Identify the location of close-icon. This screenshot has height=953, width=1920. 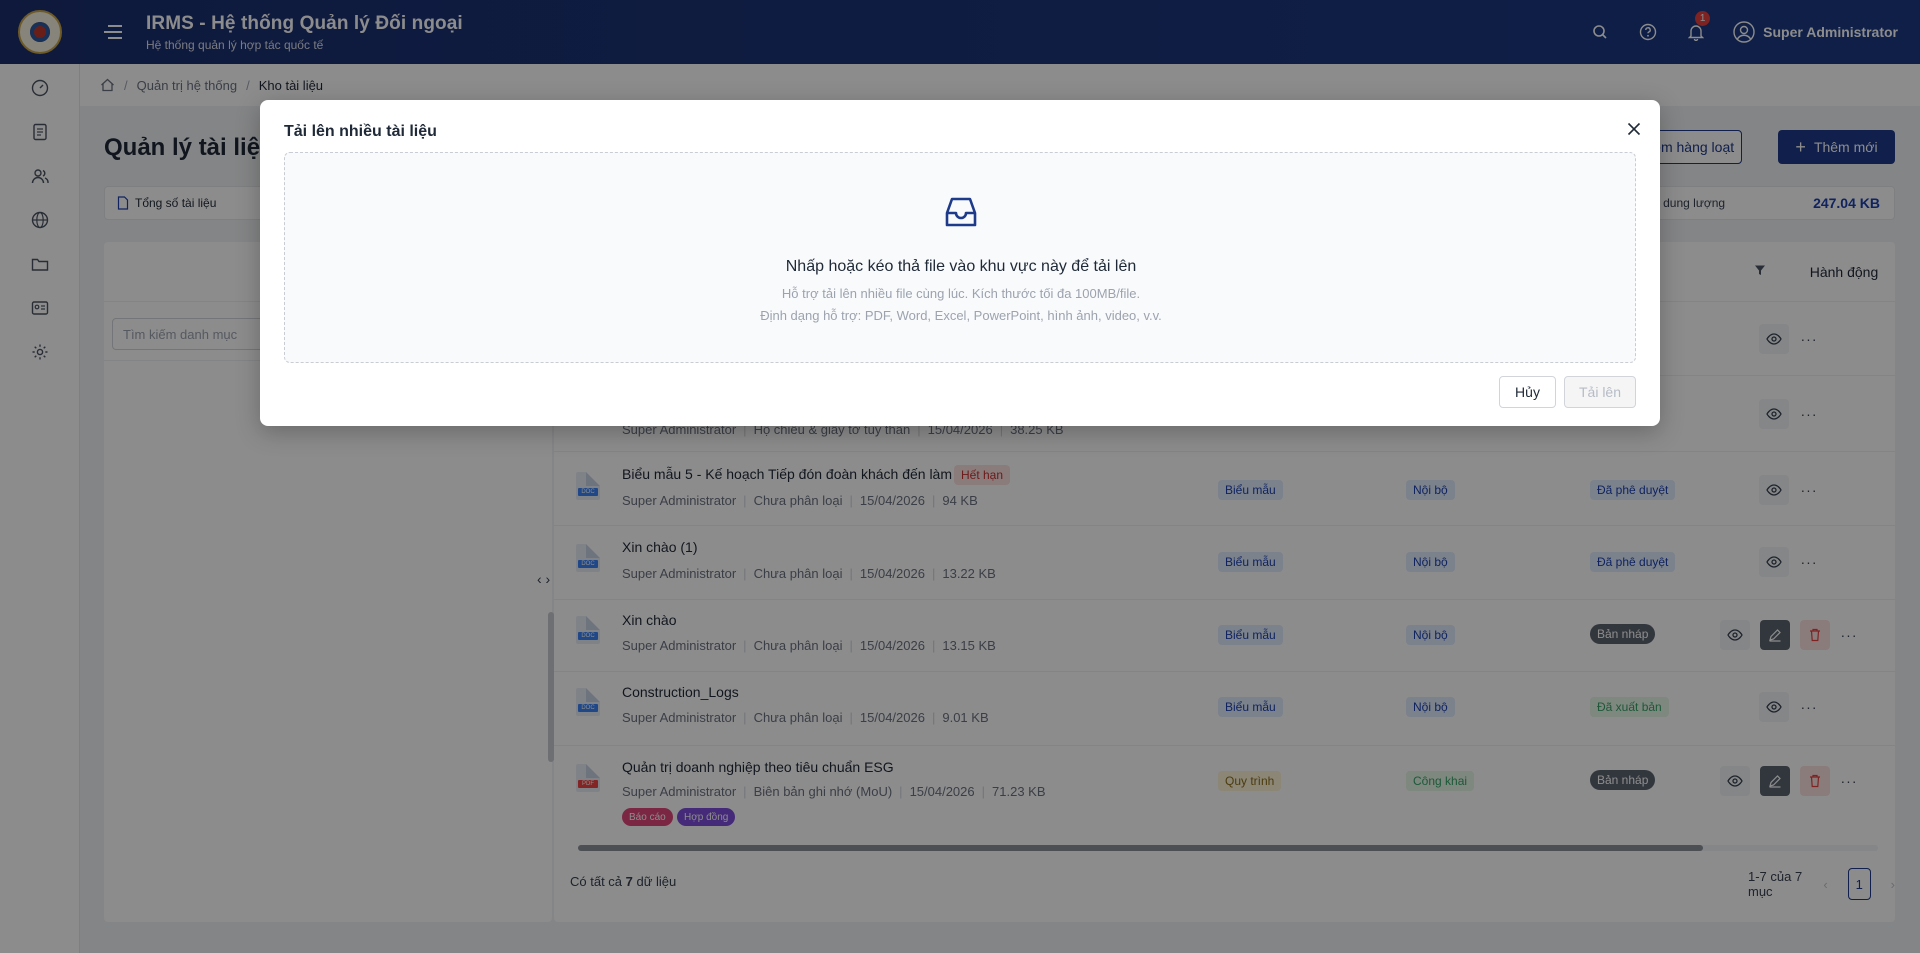
(1634, 129).